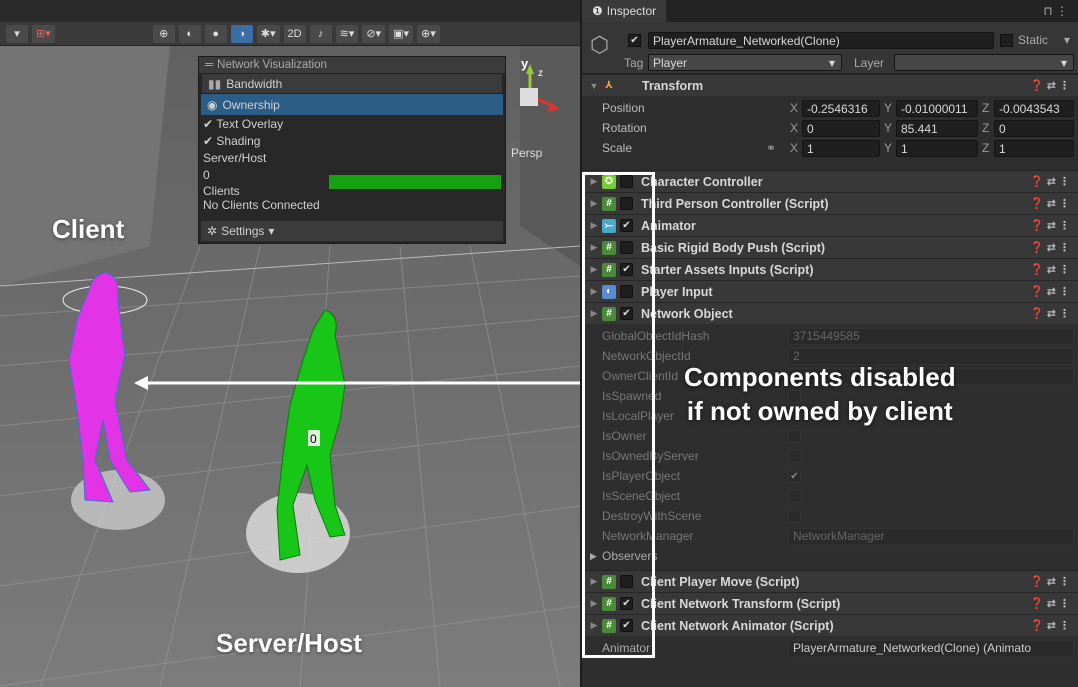 This screenshot has height=687, width=1078. Describe the element at coordinates (215, 33) in the screenshot. I see `shaded-icon: ●` at that location.